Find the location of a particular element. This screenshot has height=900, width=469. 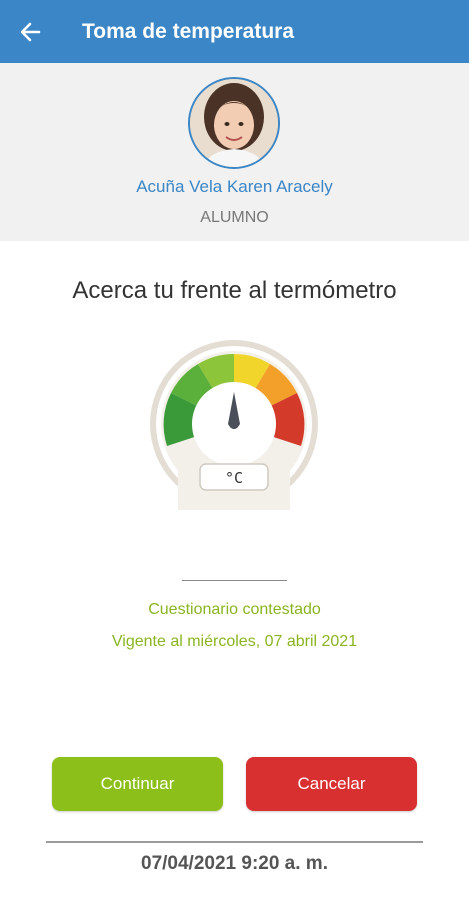

student-photo is located at coordinates (234, 123).